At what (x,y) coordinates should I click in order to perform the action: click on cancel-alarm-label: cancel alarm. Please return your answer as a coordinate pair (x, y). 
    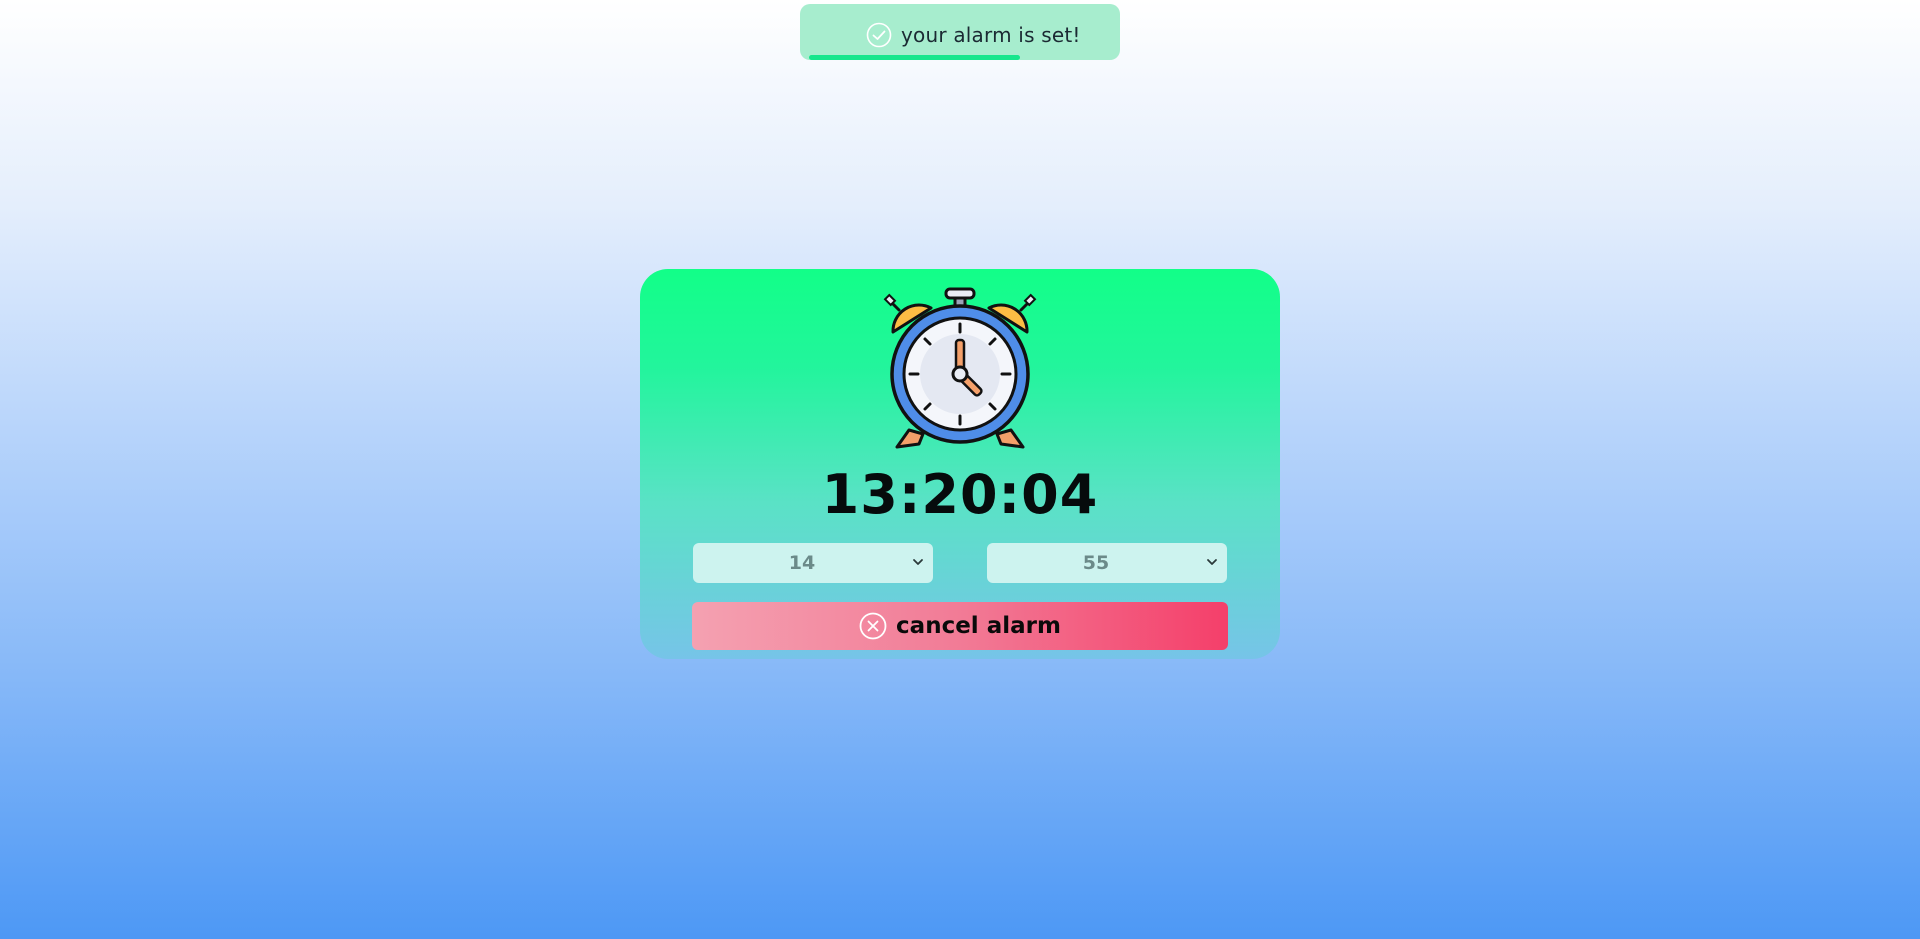
    Looking at the image, I should click on (978, 626).